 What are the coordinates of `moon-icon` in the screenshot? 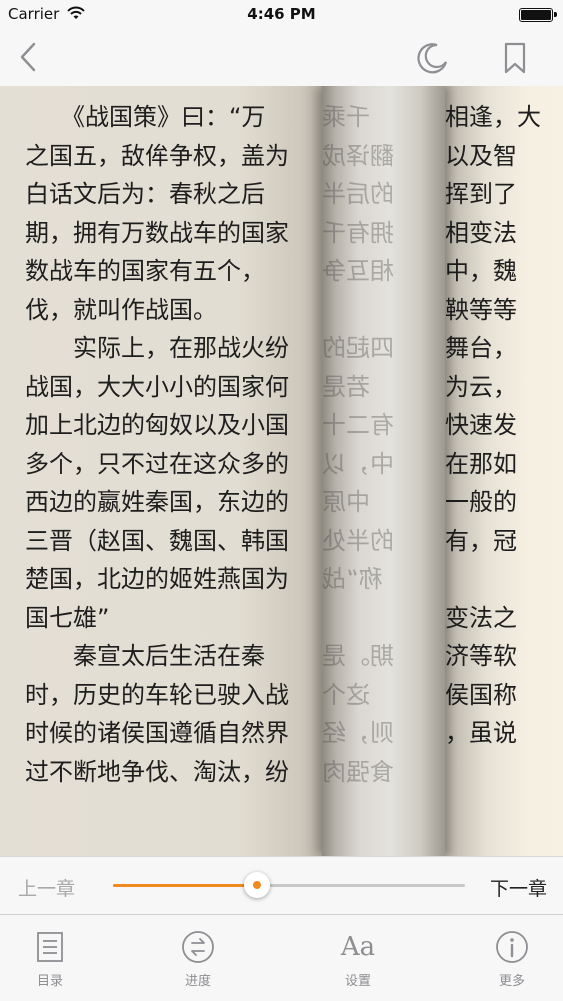 It's located at (432, 58).